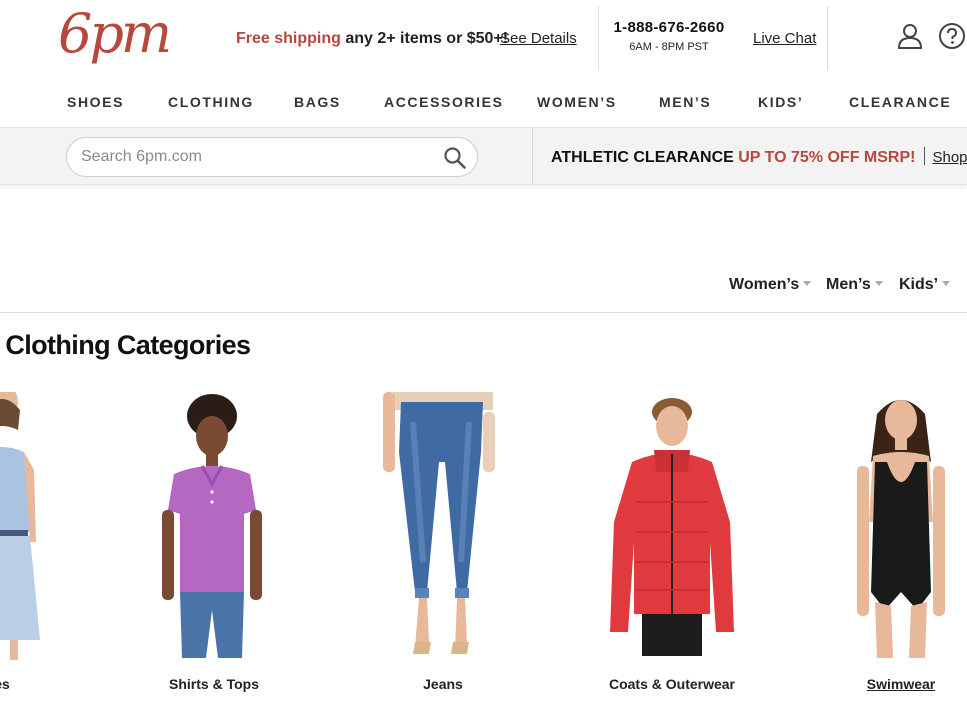 This screenshot has width=967, height=724. I want to click on page-title: s Clothing Categories, so click(125, 345).